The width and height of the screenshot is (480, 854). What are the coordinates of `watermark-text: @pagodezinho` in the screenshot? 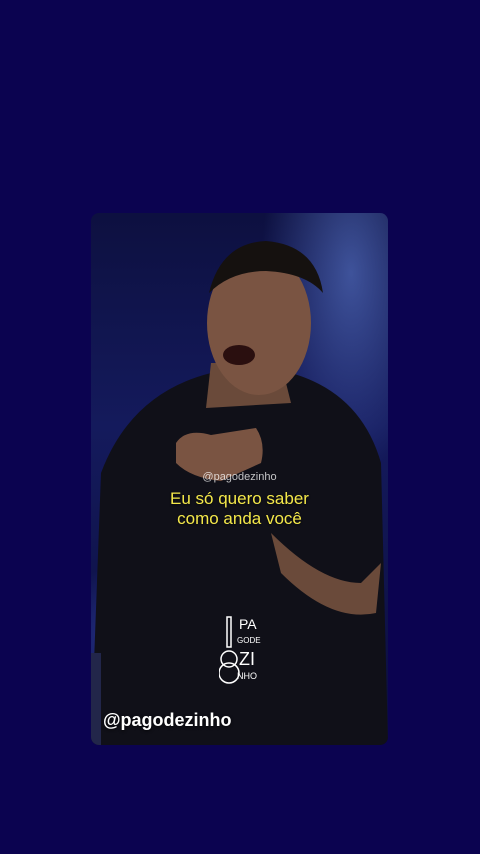 It's located at (239, 477).